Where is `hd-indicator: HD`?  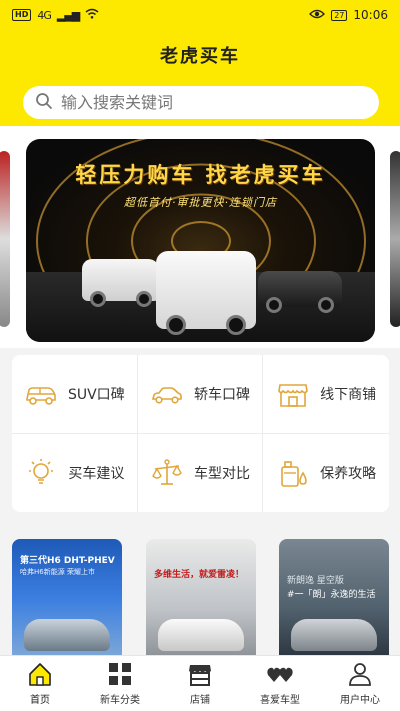
hd-indicator: HD is located at coordinates (22, 15).